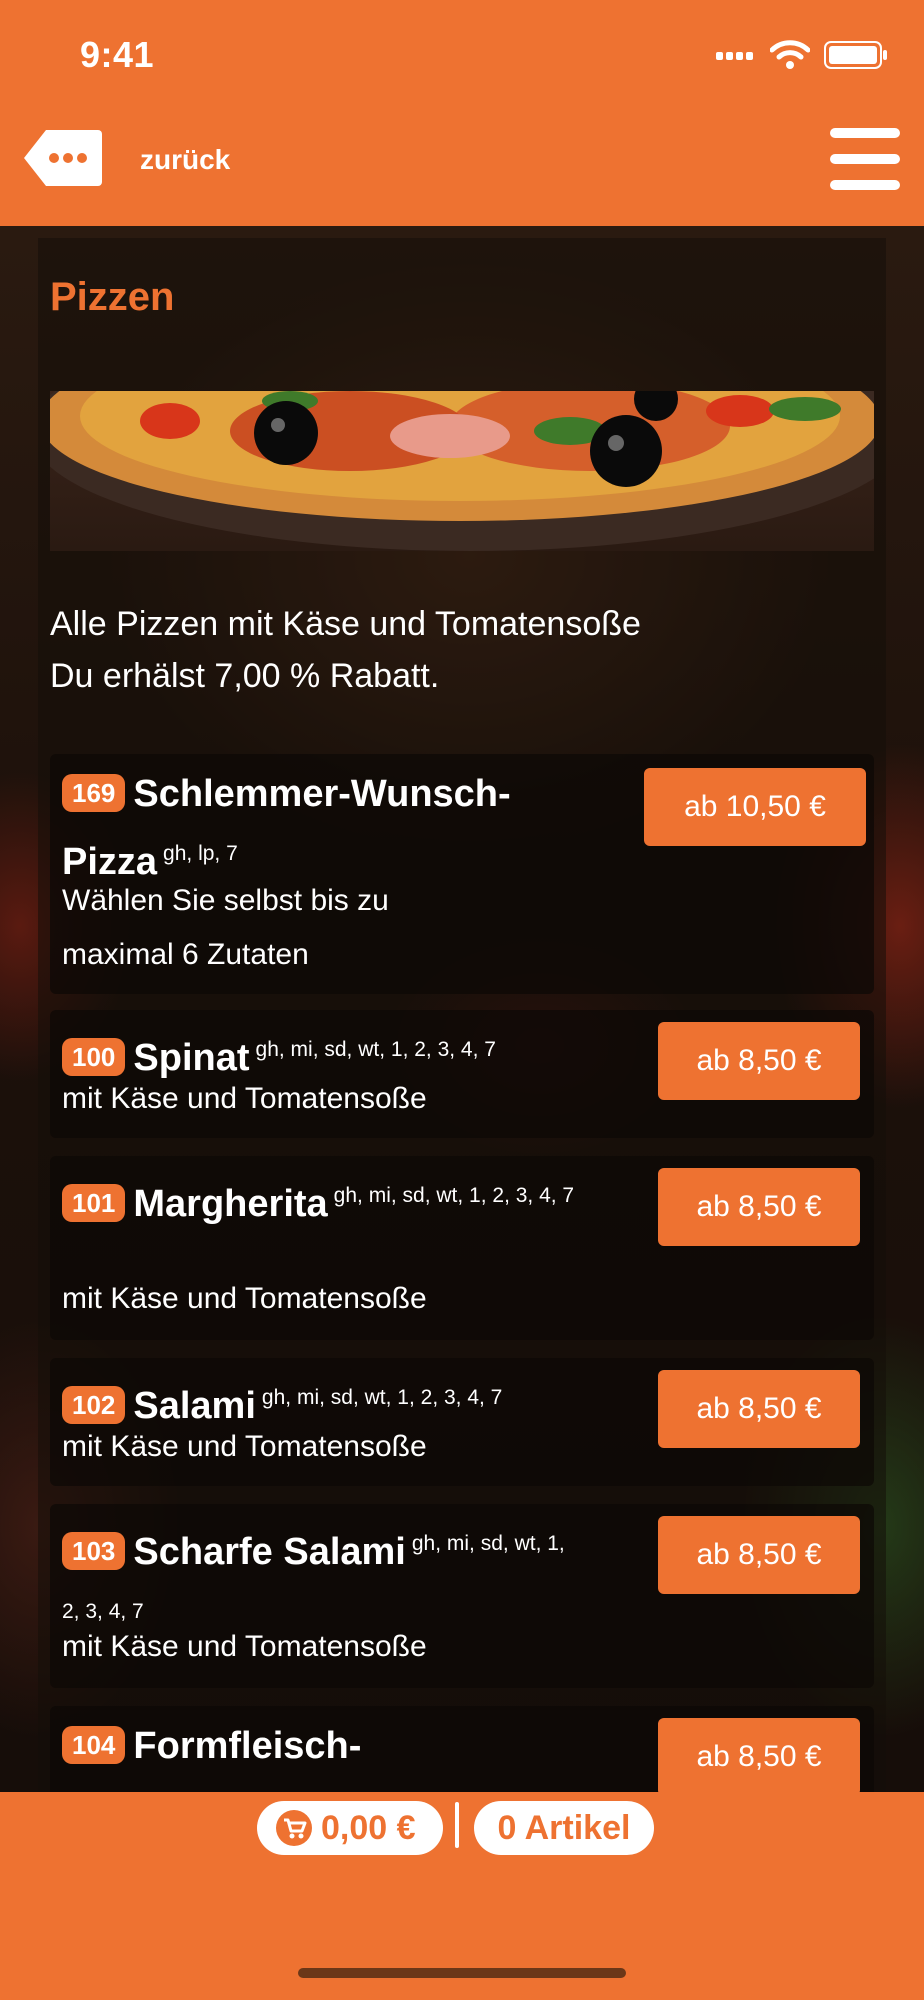  Describe the element at coordinates (462, 471) in the screenshot. I see `pizza-banner-image` at that location.